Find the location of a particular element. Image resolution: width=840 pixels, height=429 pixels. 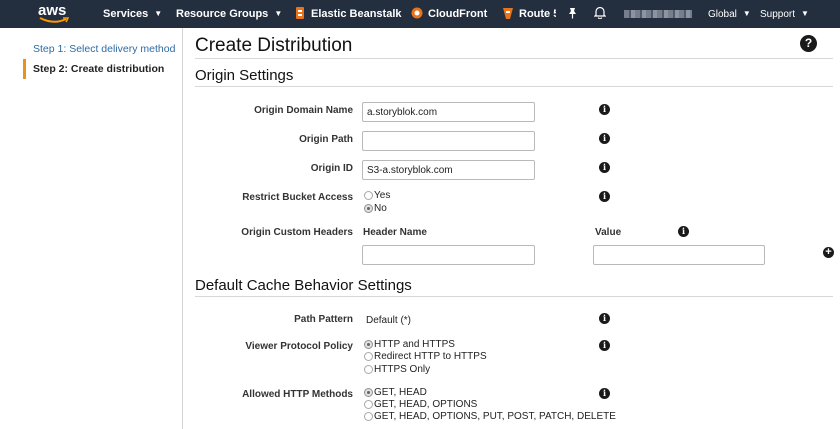

step-1-link: Step 1: Select delivery method is located at coordinates (104, 49).